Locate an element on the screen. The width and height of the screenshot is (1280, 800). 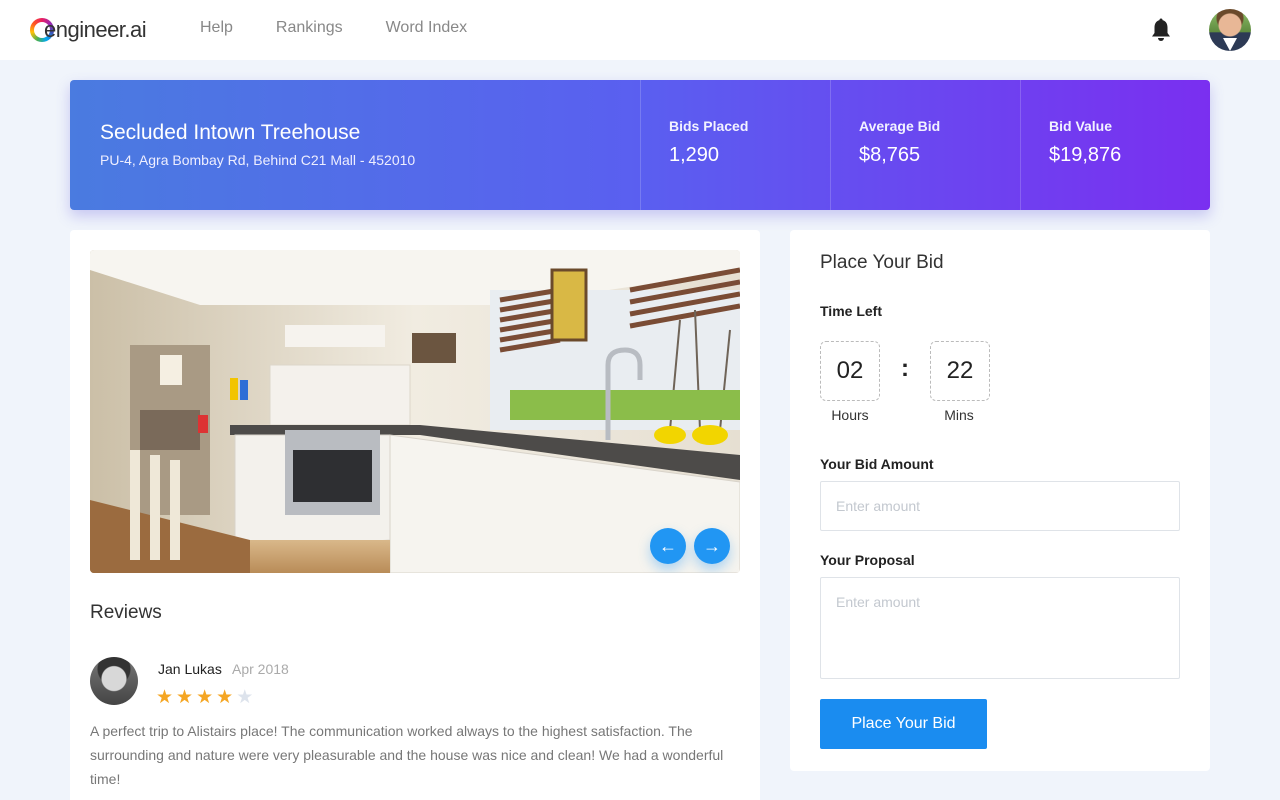
stat-bid-value: Bid Value $19,876 is located at coordinates (1115, 145).